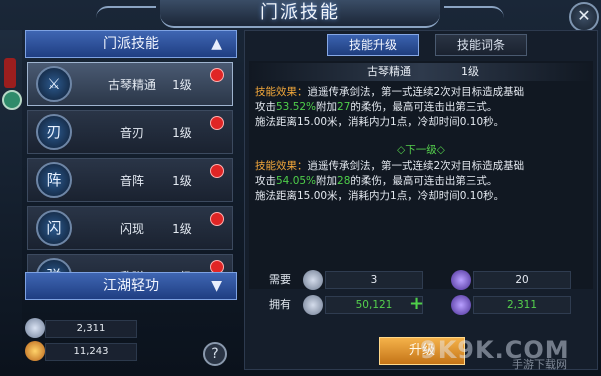  Describe the element at coordinates (216, 286) in the screenshot. I see `expand-arrow-icon: ▼` at that location.